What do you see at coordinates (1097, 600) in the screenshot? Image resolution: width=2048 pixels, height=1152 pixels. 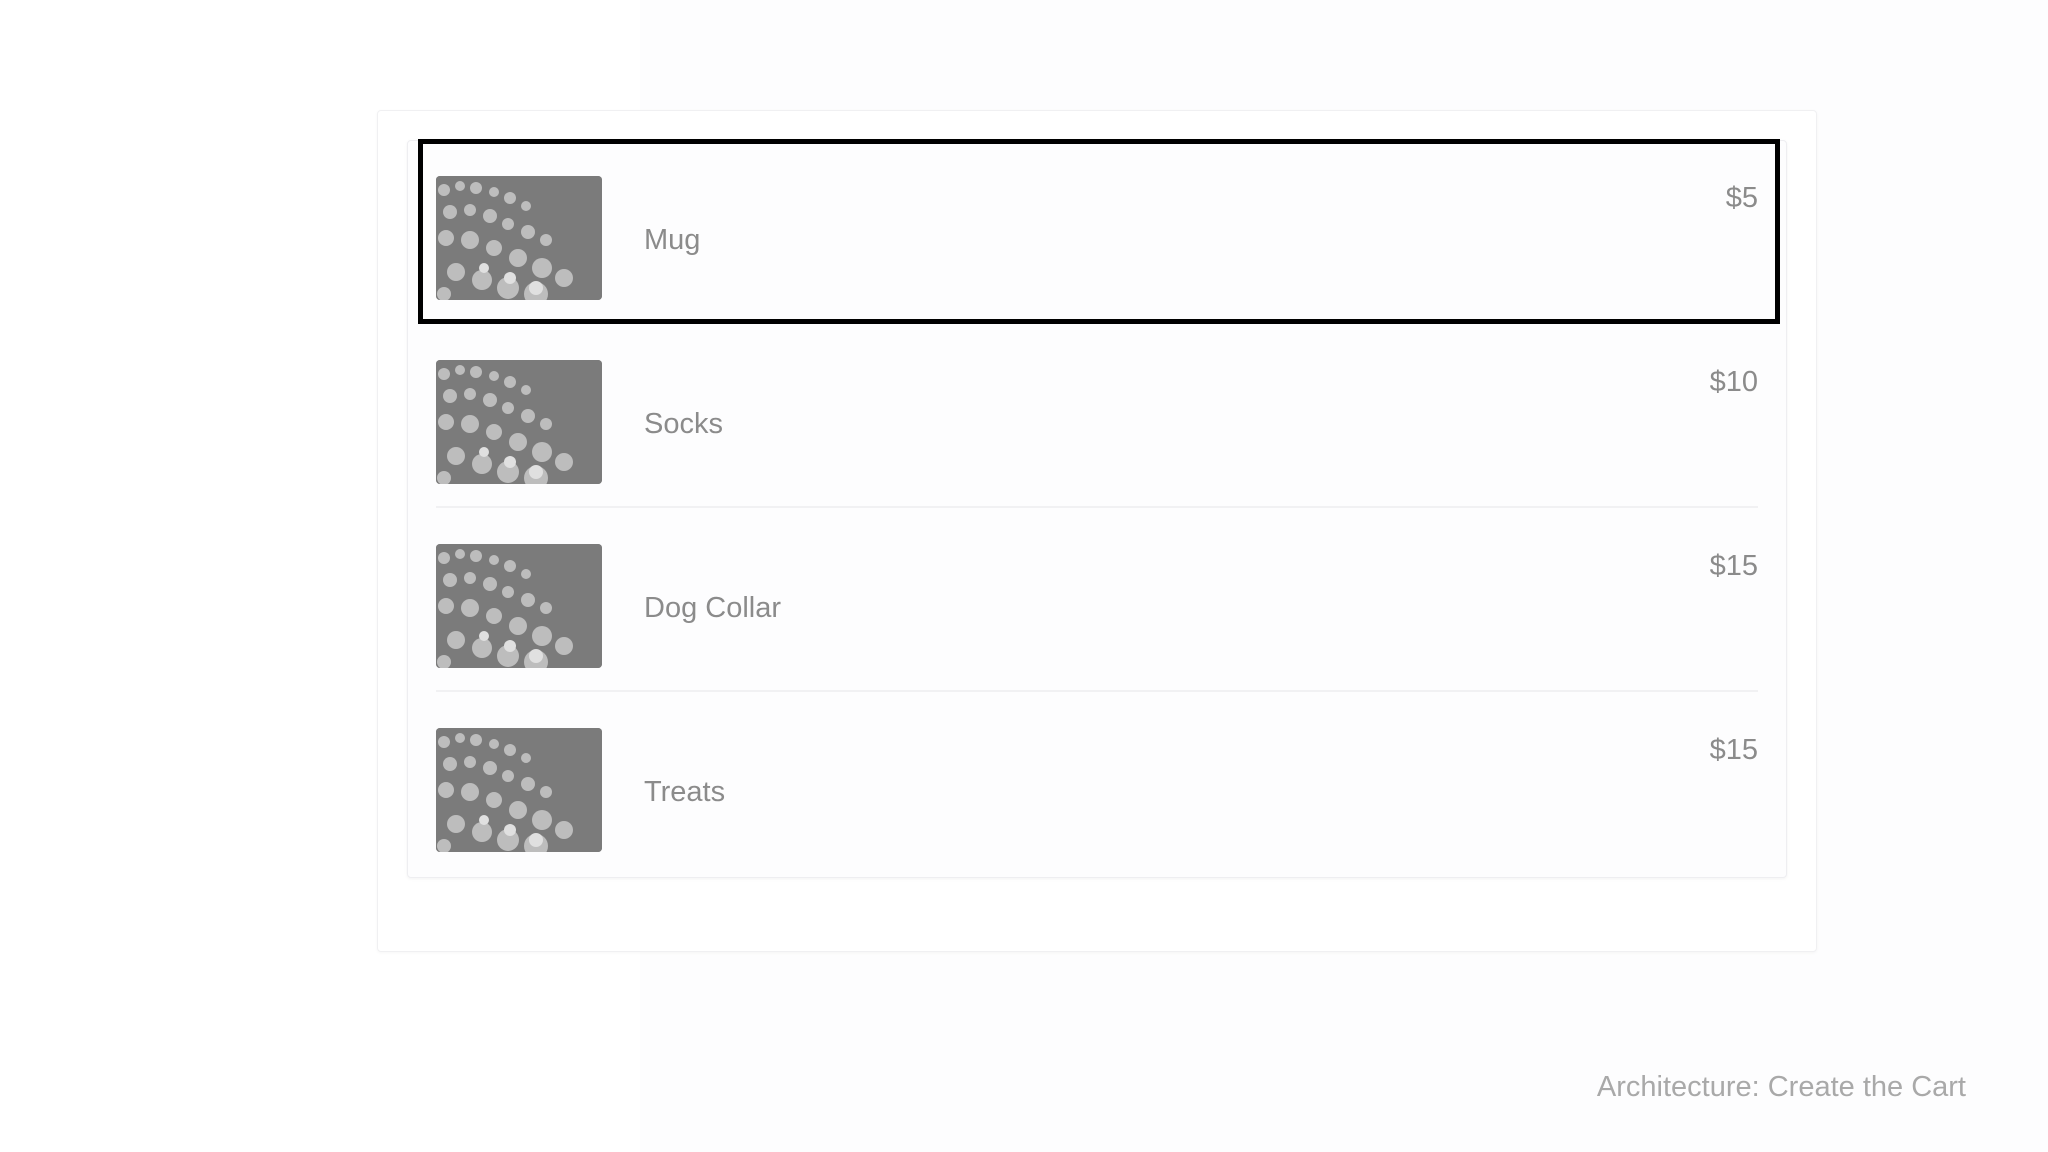 I see `cart-item: Dog Collar $15` at bounding box center [1097, 600].